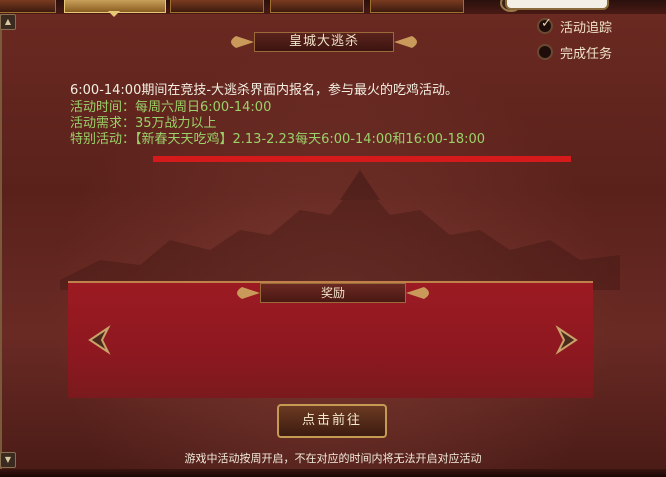 The image size is (666, 477). What do you see at coordinates (417, 293) in the screenshot?
I see `rewards-right-ornament-icon` at bounding box center [417, 293].